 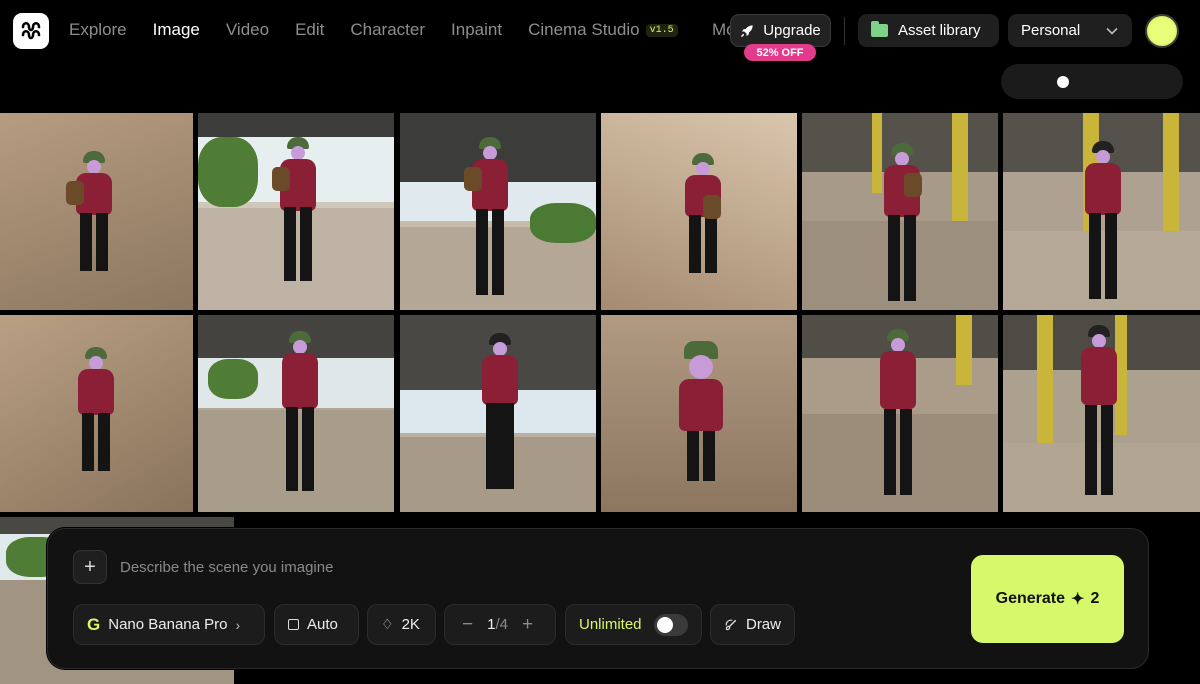 What do you see at coordinates (747, 31) in the screenshot?
I see `rocket-icon` at bounding box center [747, 31].